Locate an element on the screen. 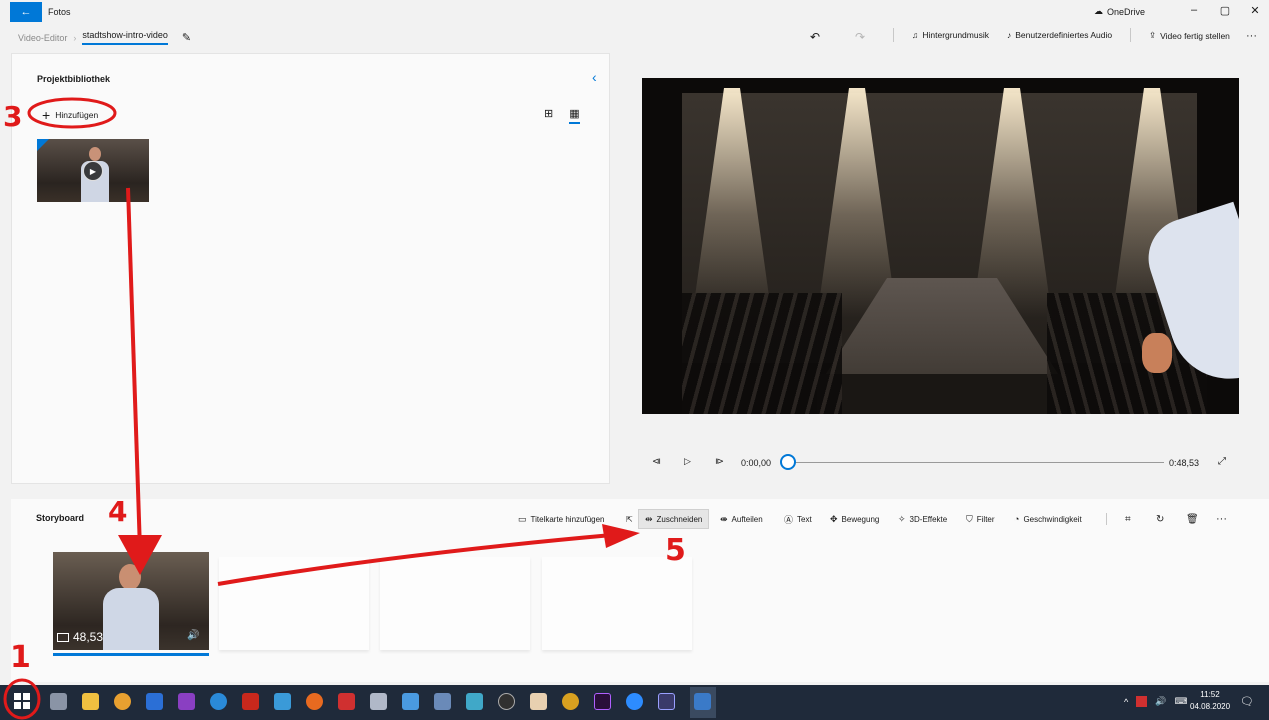 The width and height of the screenshot is (1269, 720). large-grid-icon: ⊞ is located at coordinates (548, 115).